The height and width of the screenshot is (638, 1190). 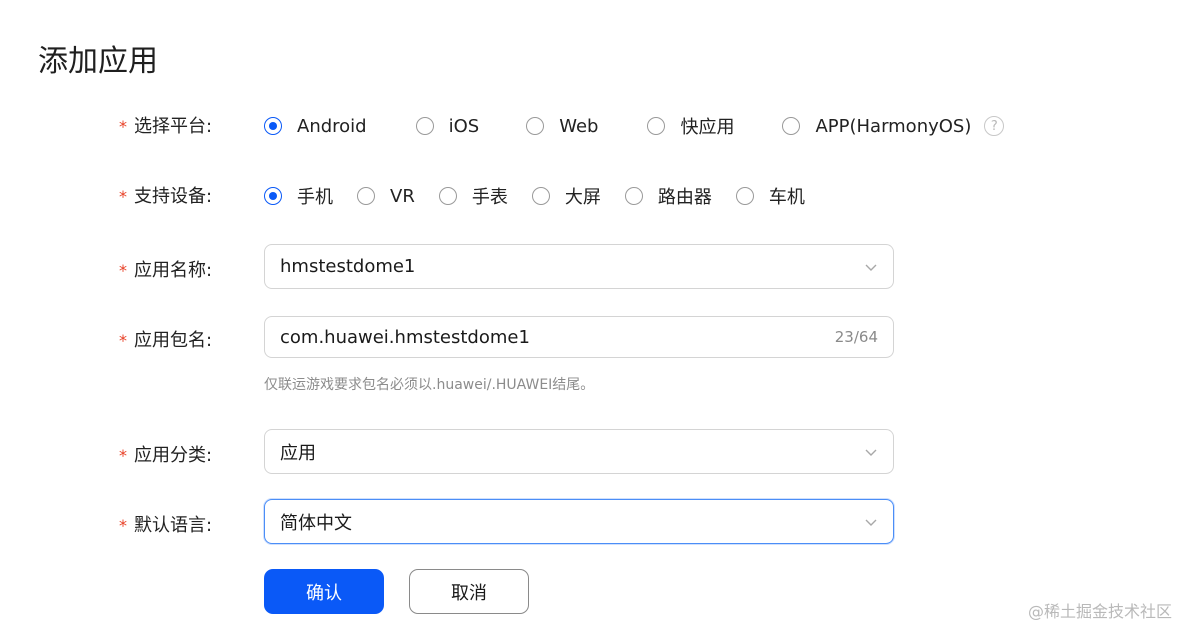 I want to click on confirm-button: 确认, so click(x=324, y=591).